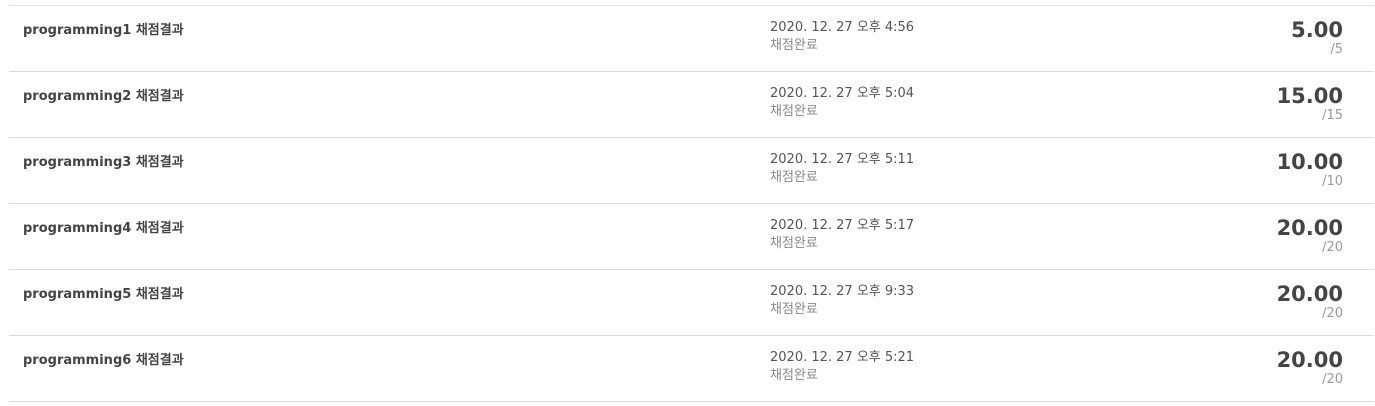  What do you see at coordinates (842, 159) in the screenshot?
I see `result-date: 2020. 12. 27 오후 5:11` at bounding box center [842, 159].